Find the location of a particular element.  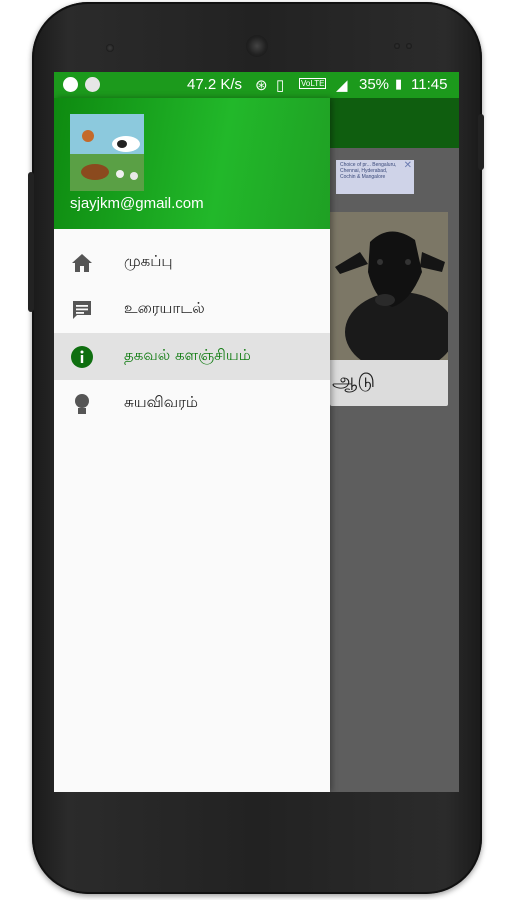

sensor-dot is located at coordinates (110, 48).